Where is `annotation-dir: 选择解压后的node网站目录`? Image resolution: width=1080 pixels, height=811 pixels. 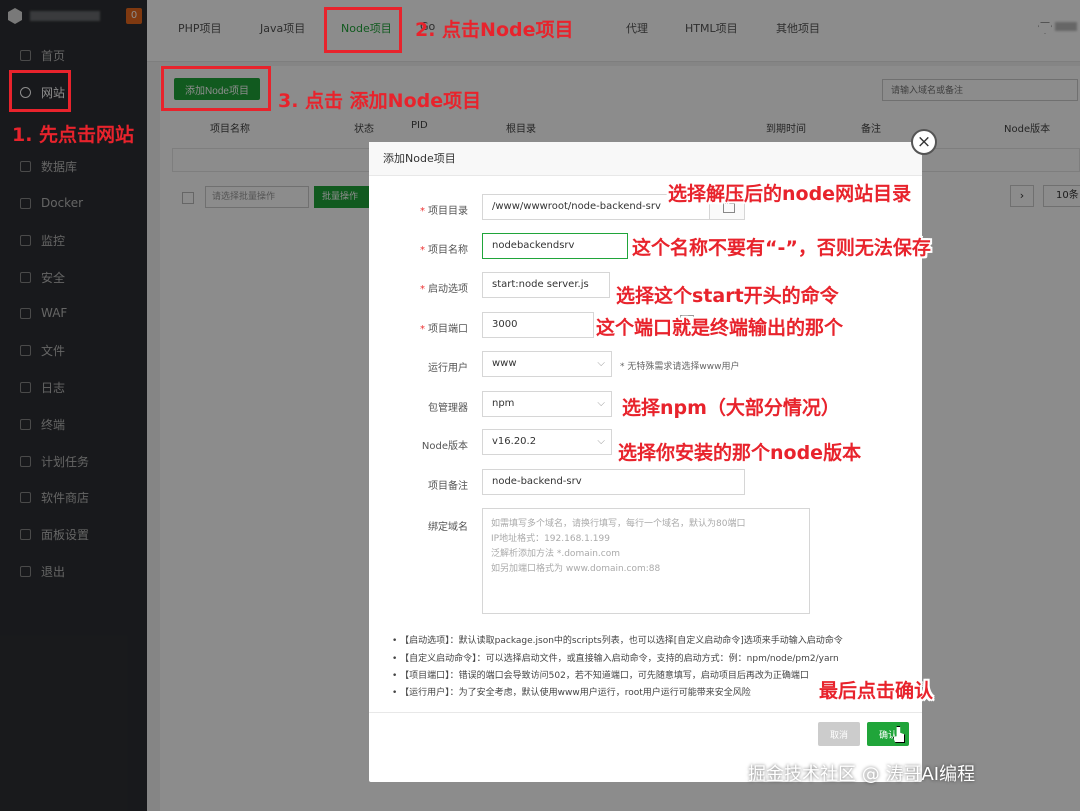 annotation-dir: 选择解压后的node网站目录 is located at coordinates (790, 194).